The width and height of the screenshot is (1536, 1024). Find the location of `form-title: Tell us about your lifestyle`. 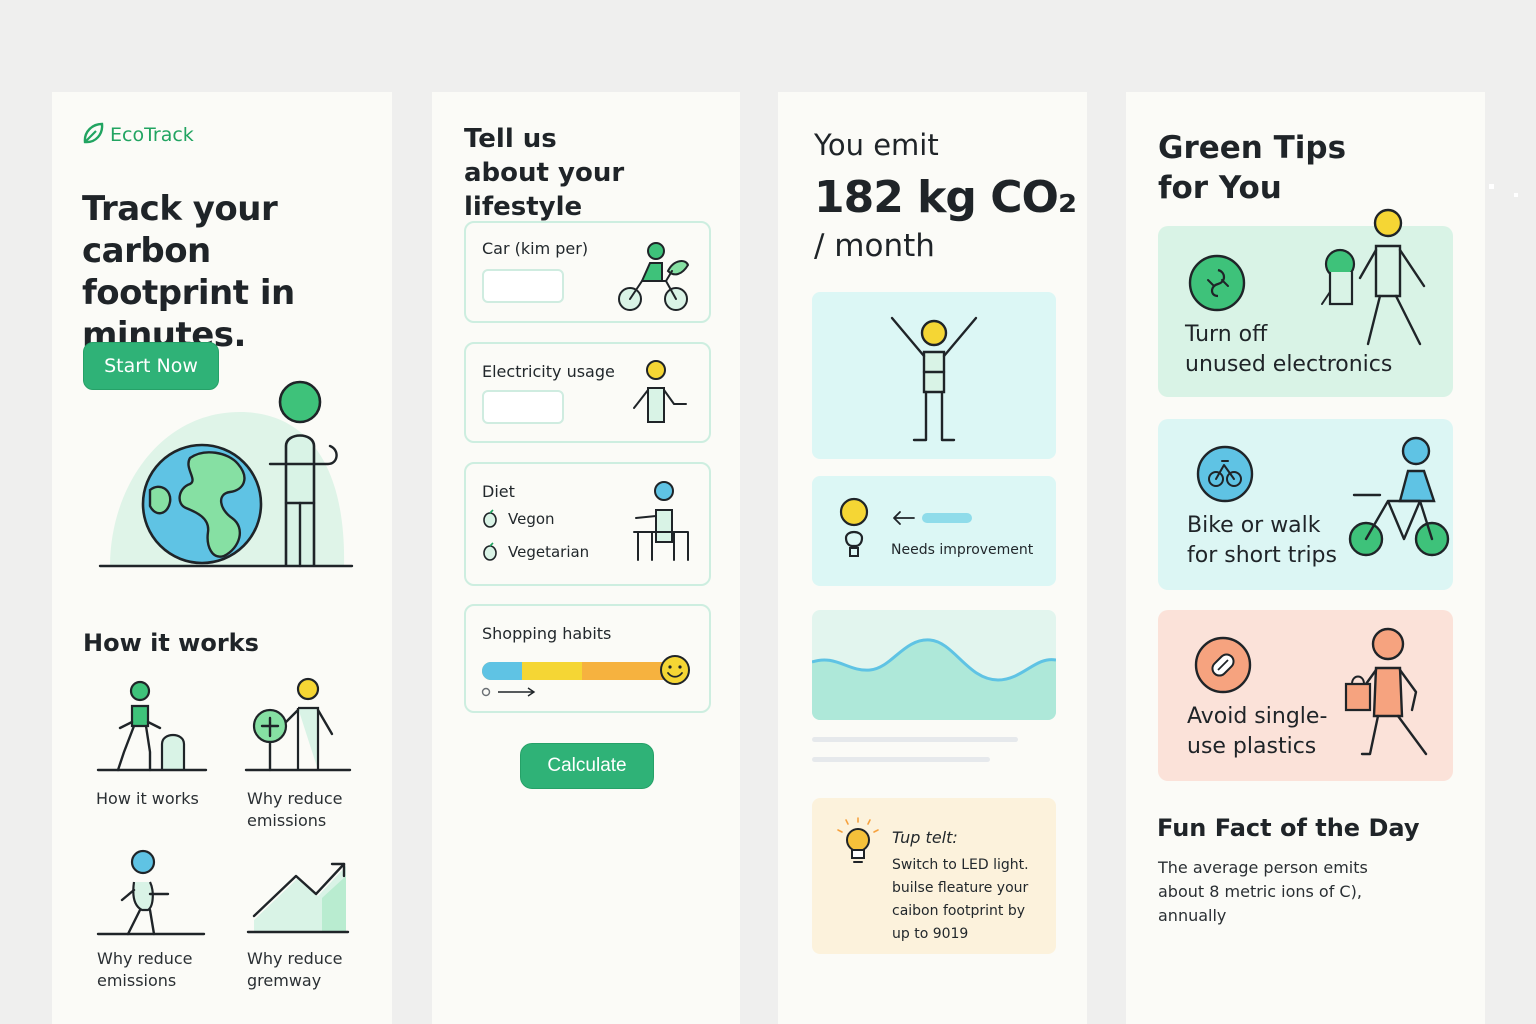

form-title: Tell us about your lifestyle is located at coordinates (602, 173).